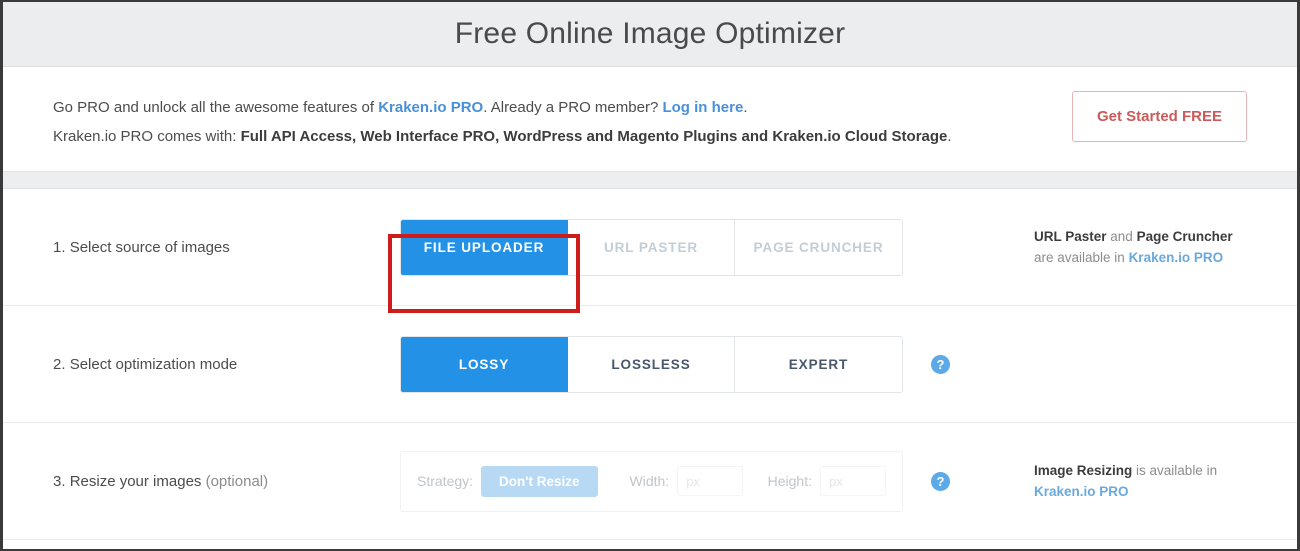 The image size is (1300, 551). I want to click on url-paster-button: URL PASTER, so click(651, 247).